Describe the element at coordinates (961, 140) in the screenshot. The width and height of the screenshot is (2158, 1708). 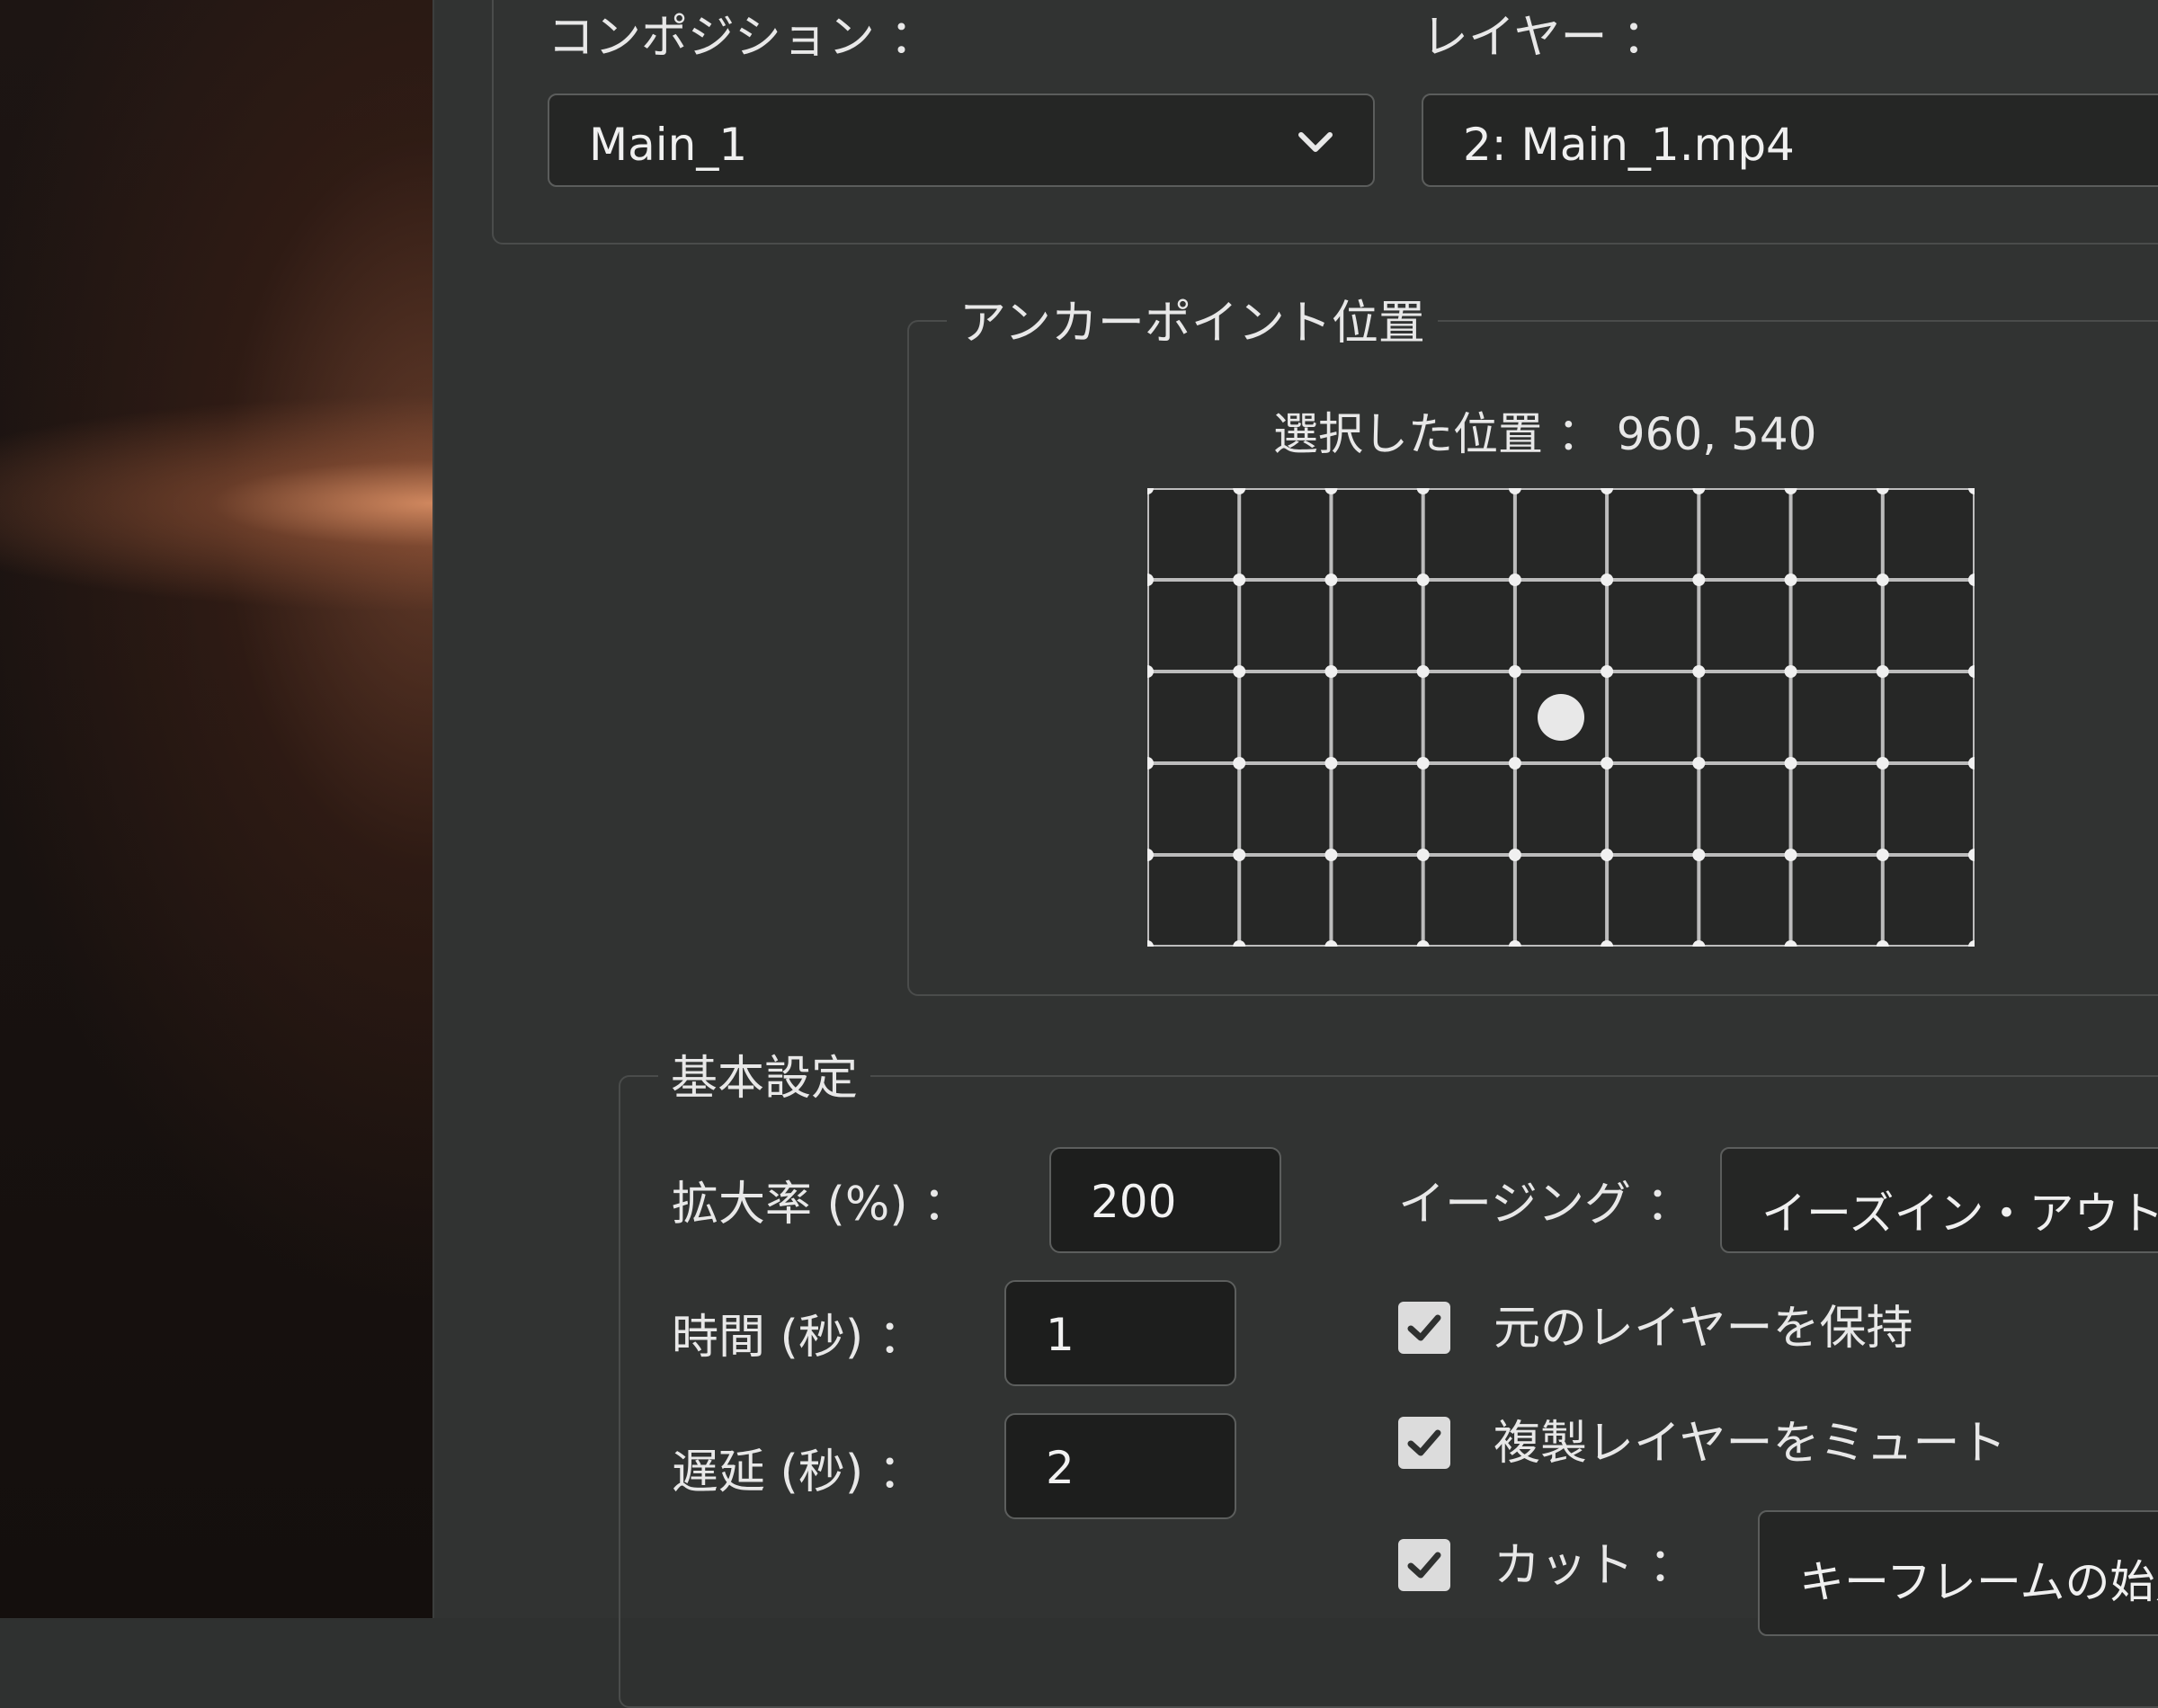
I see `composition-select: Main_1` at that location.